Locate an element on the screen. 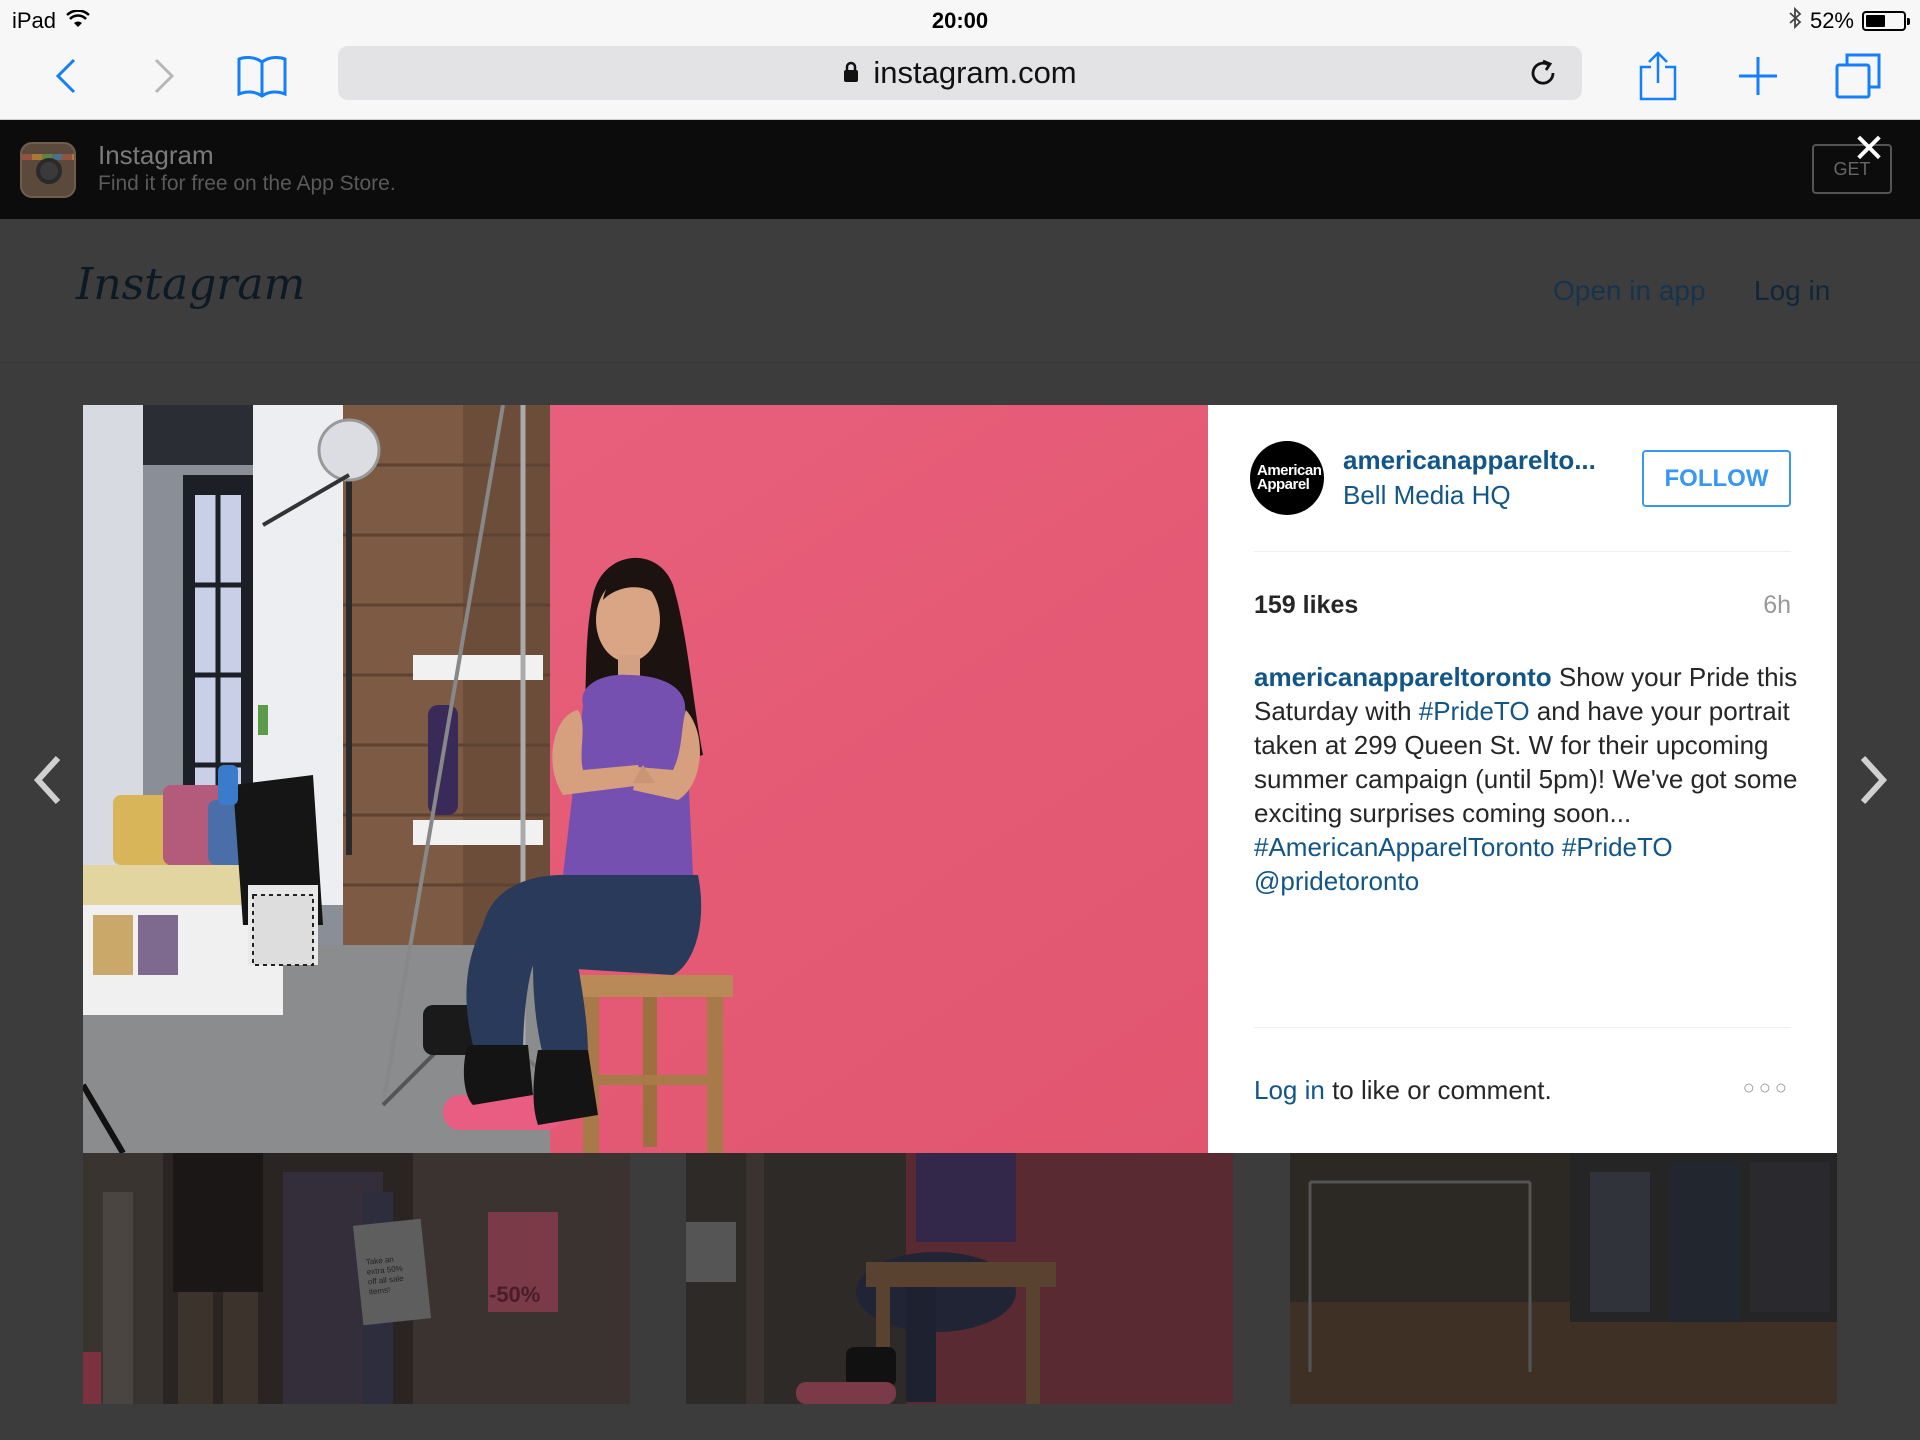  header-login-link: Log in is located at coordinates (1792, 291).